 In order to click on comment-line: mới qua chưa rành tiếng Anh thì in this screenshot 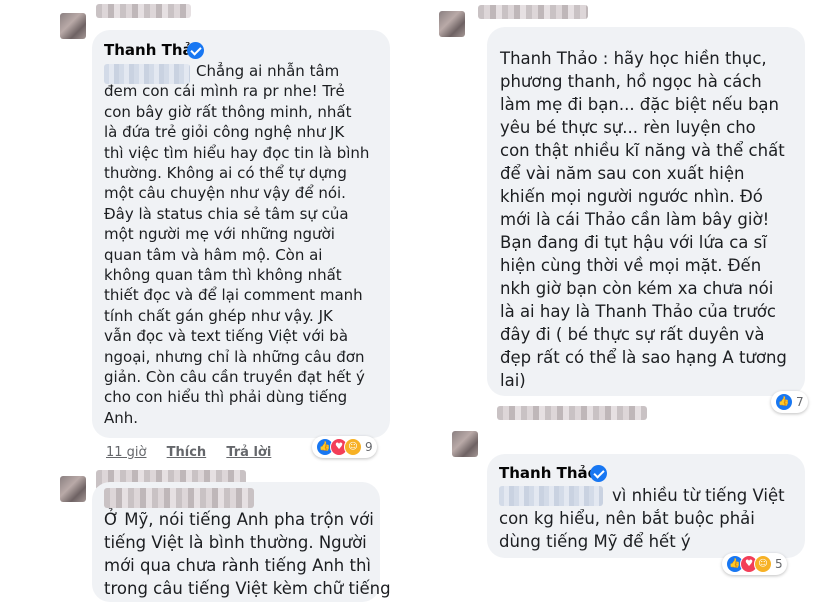, I will do `click(238, 565)`.